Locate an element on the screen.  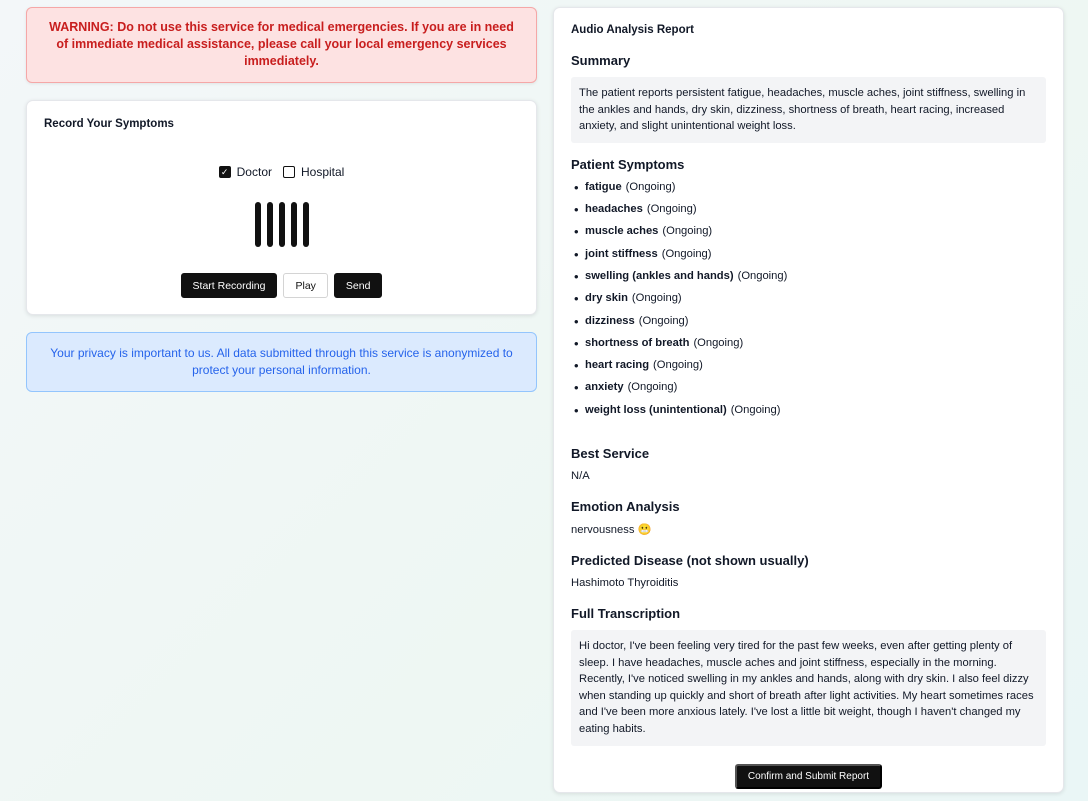
start-recording-button: Start Recording is located at coordinates (229, 285).